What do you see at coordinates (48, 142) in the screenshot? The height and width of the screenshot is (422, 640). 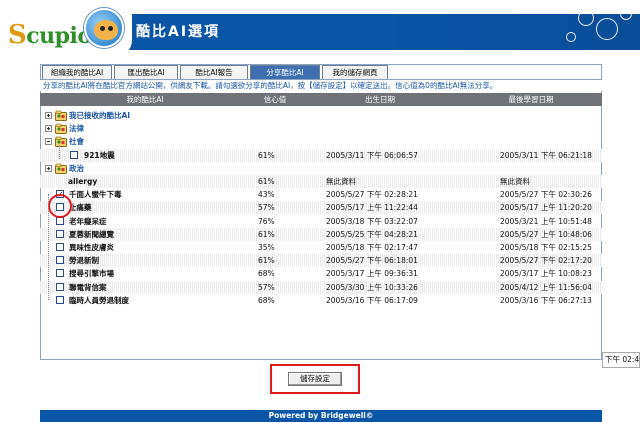 I see `collapse-minus-icon` at bounding box center [48, 142].